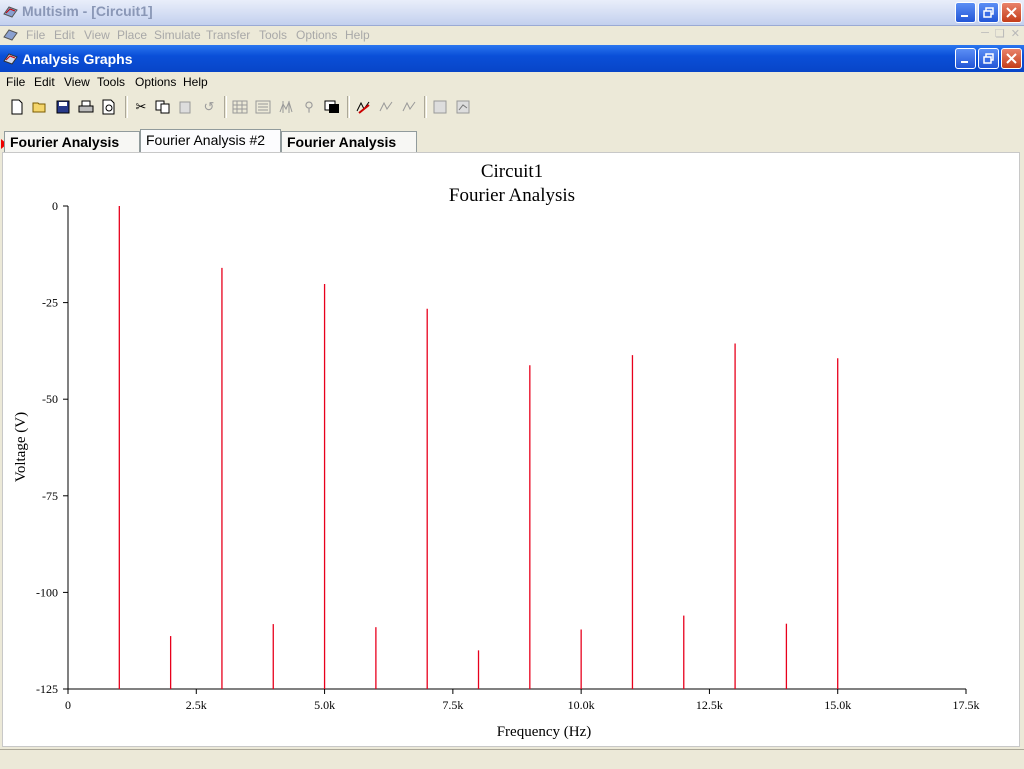 This screenshot has width=1024, height=769. Describe the element at coordinates (985, 33) in the screenshot. I see `mdi-minimize-icon: ─` at that location.